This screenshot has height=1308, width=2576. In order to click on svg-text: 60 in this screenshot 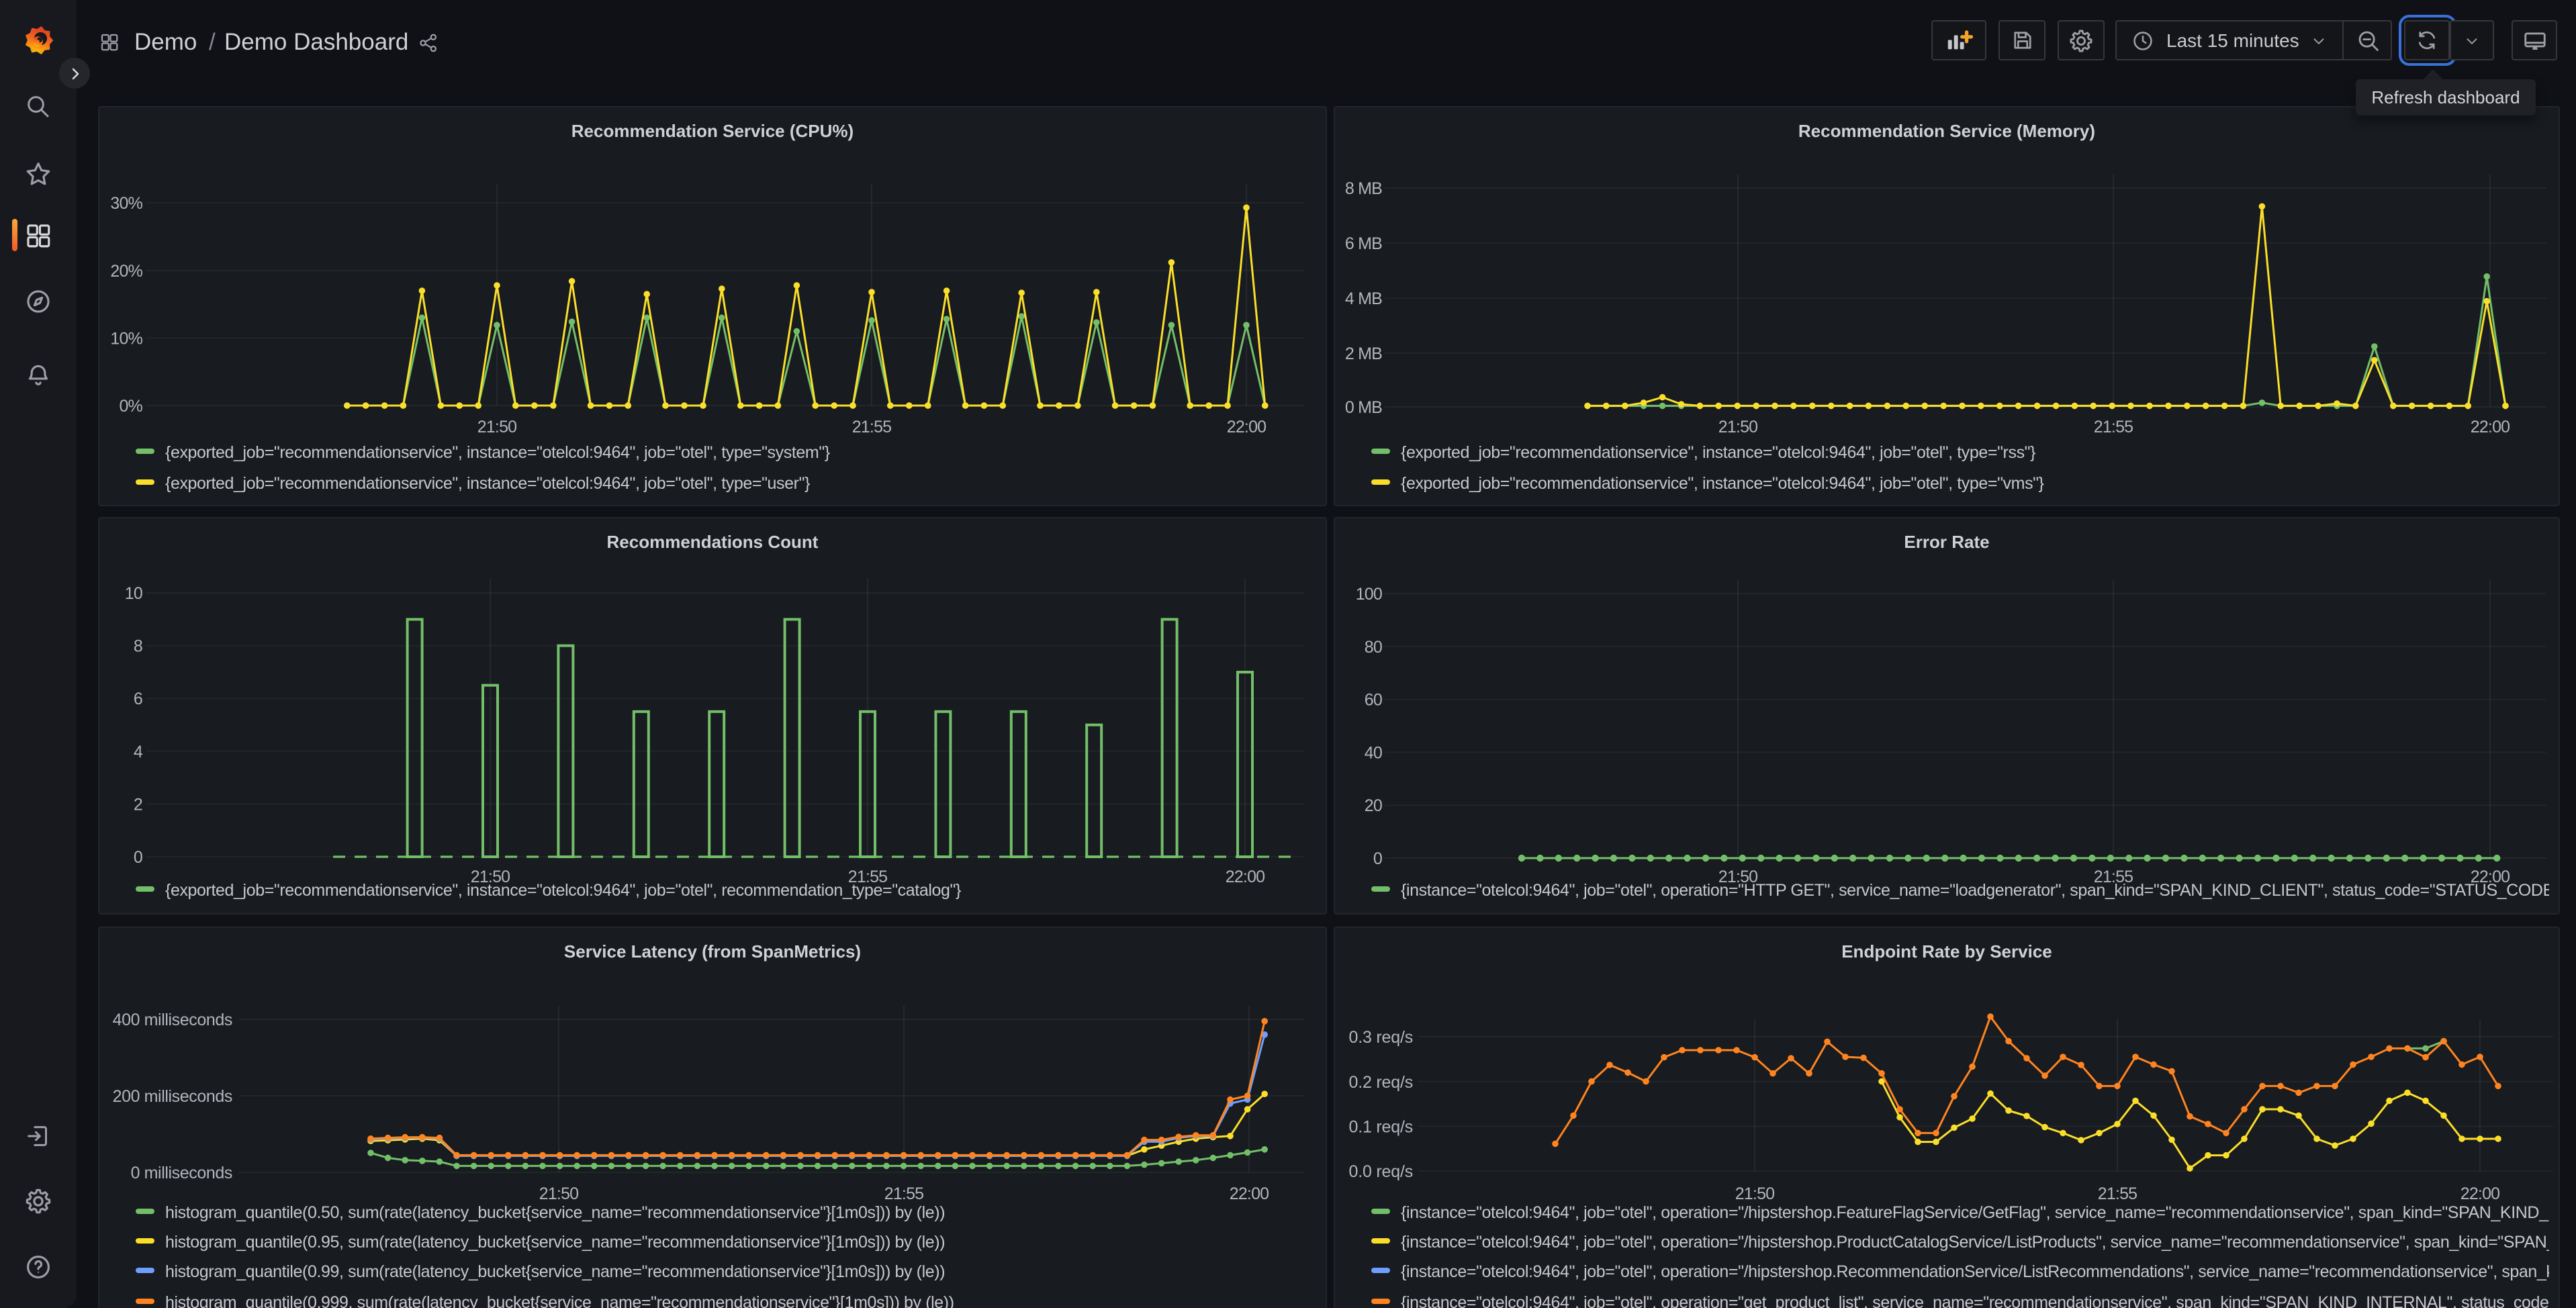, I will do `click(1373, 700)`.